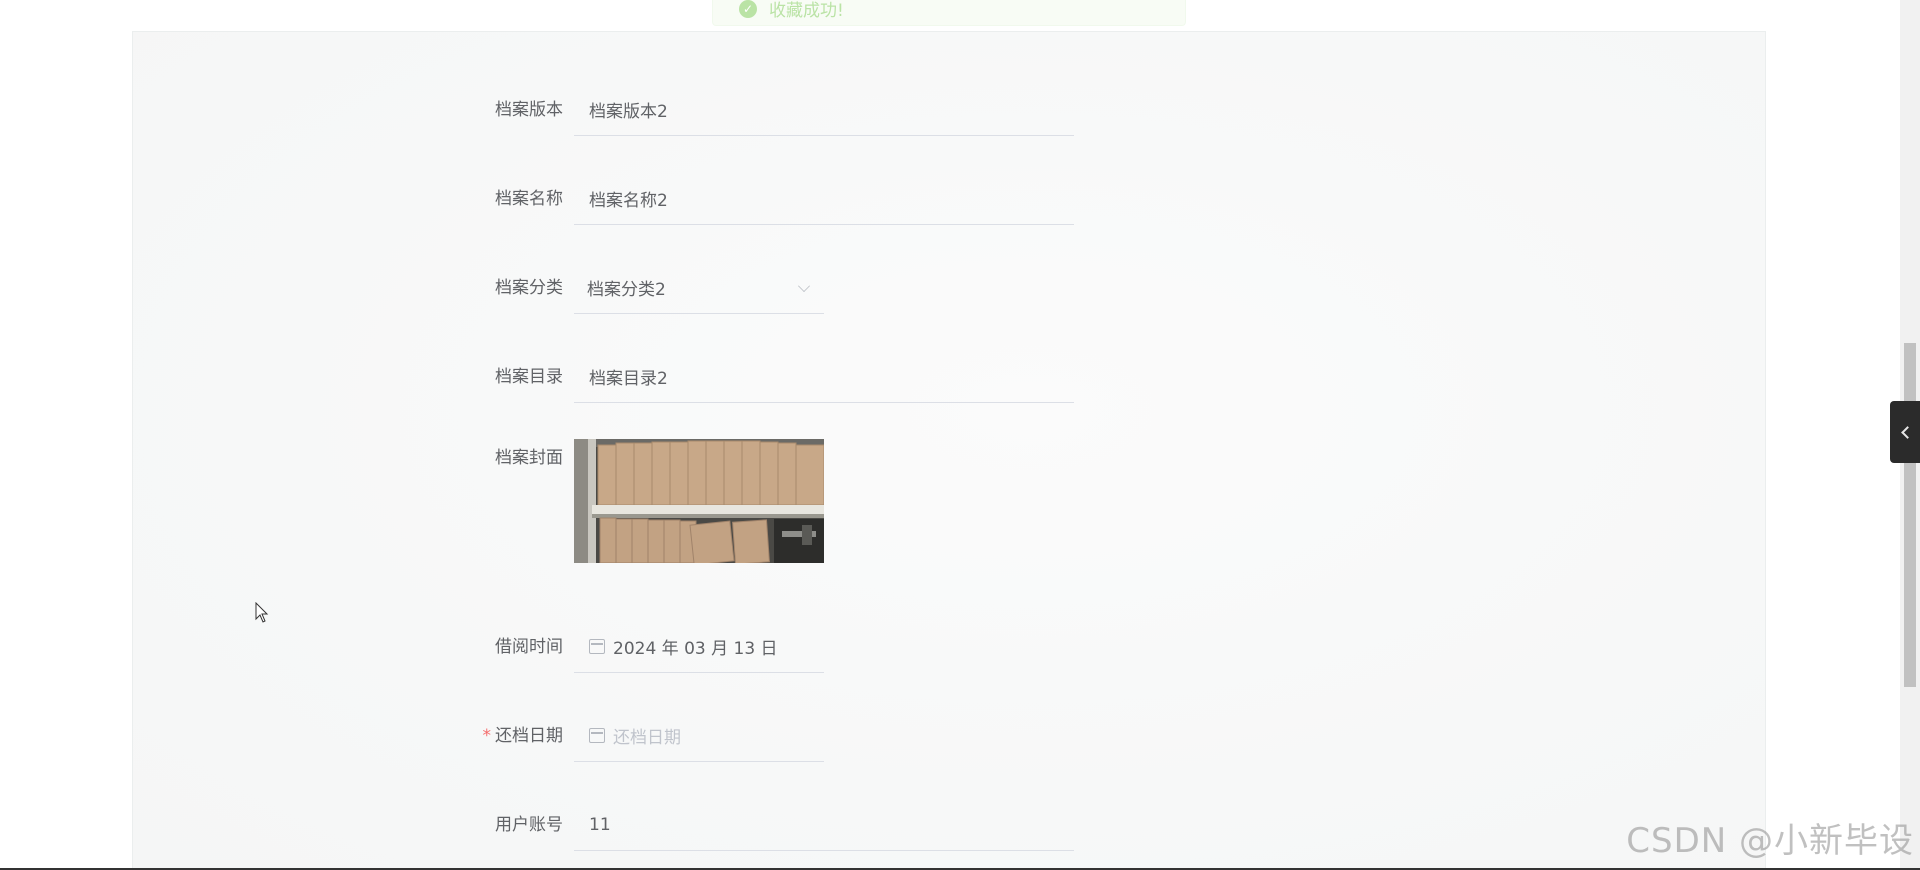 This screenshot has width=1920, height=870. I want to click on form-row-category: 档案分类 档案分类2, so click(950, 288).